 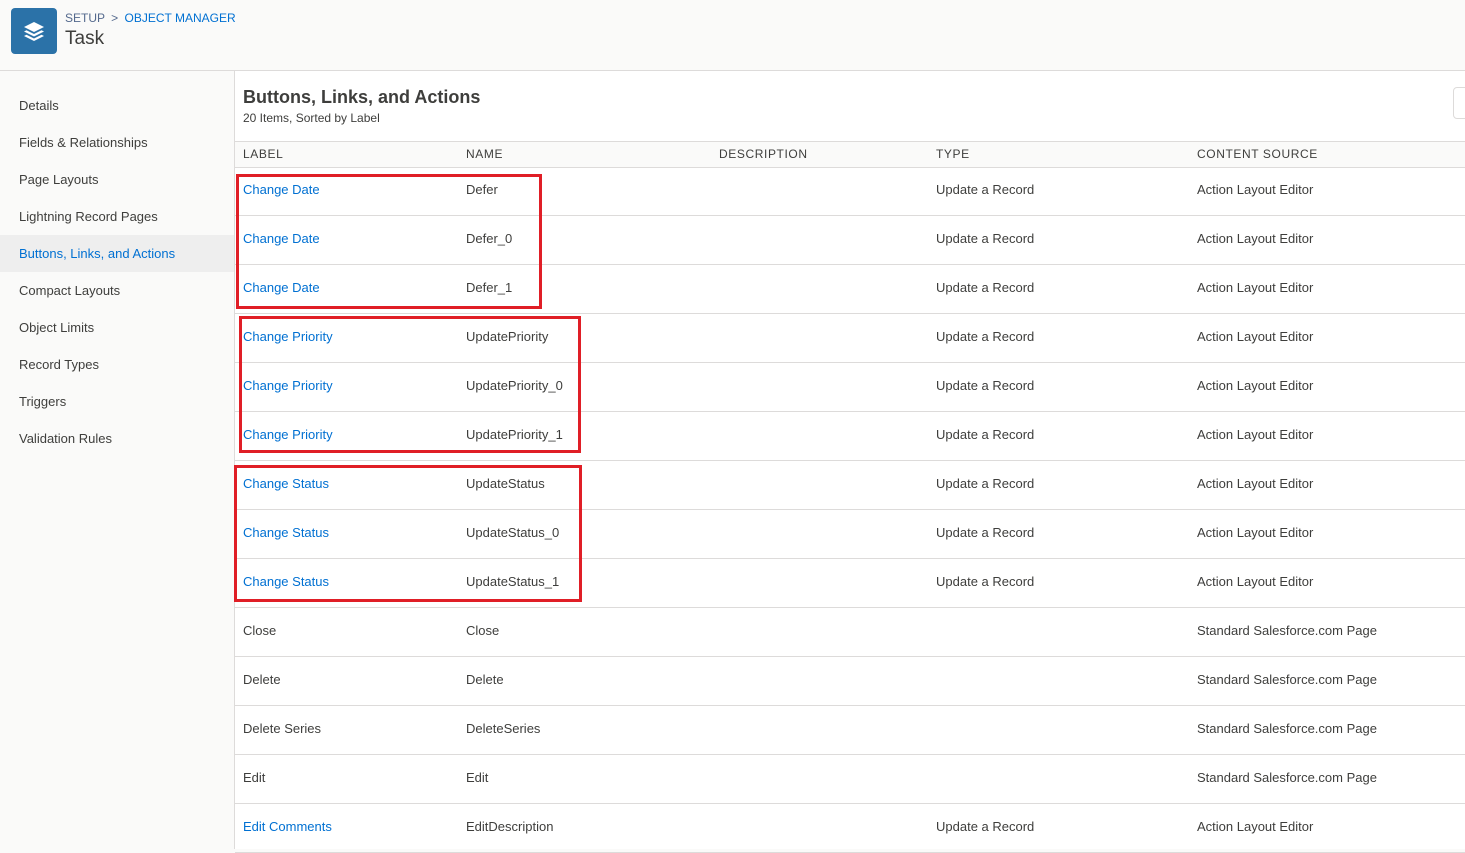 I want to click on sidebar-item-record-types: Record Types, so click(x=117, y=364).